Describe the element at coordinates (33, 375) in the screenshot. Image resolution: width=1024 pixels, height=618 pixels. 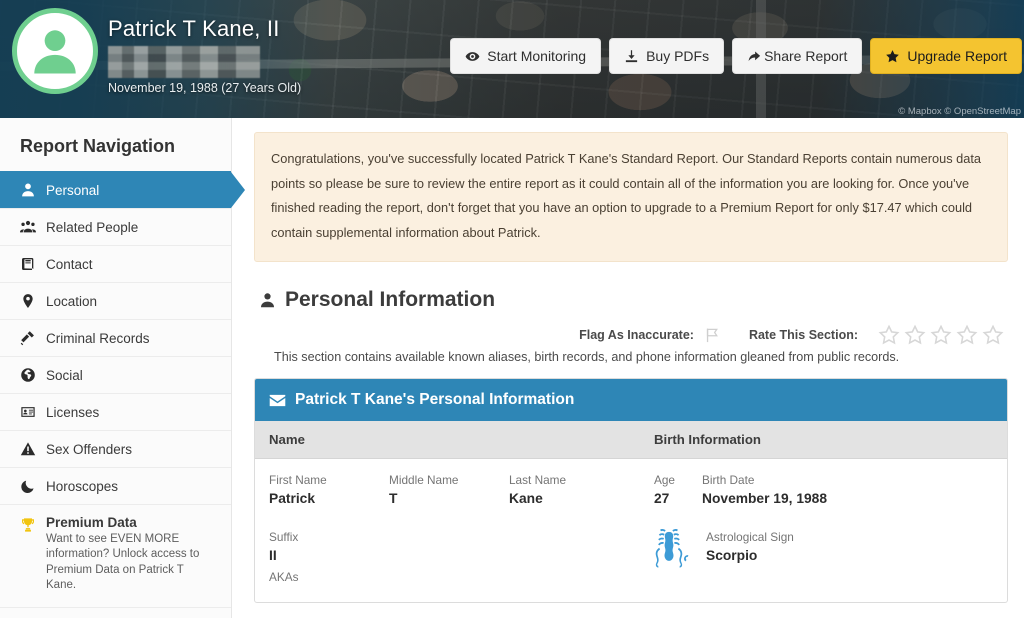
I see `globe-icon` at that location.